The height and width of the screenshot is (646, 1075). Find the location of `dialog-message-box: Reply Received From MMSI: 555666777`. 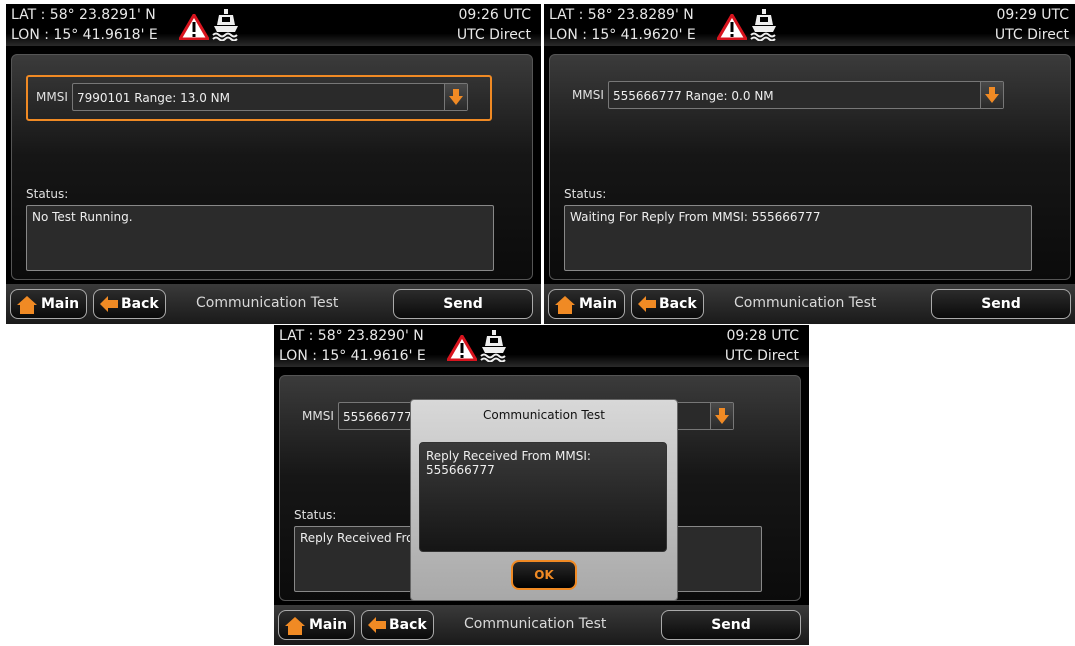

dialog-message-box: Reply Received From MMSI: 555666777 is located at coordinates (543, 497).